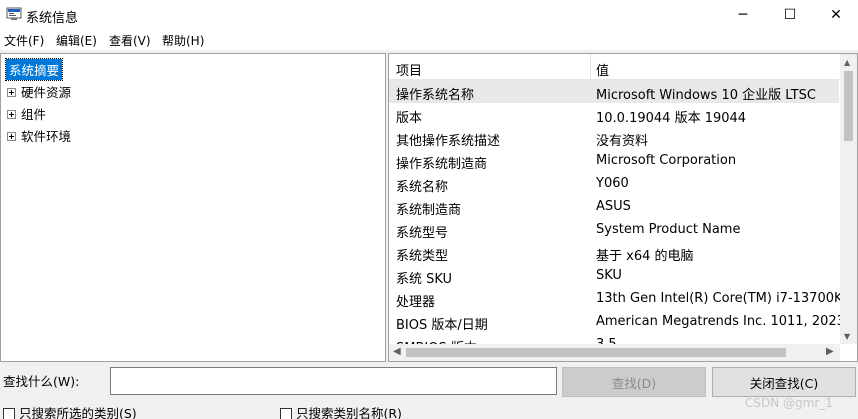  I want to click on search-category-names-option: 只搜索类别名称(R), so click(341, 411).